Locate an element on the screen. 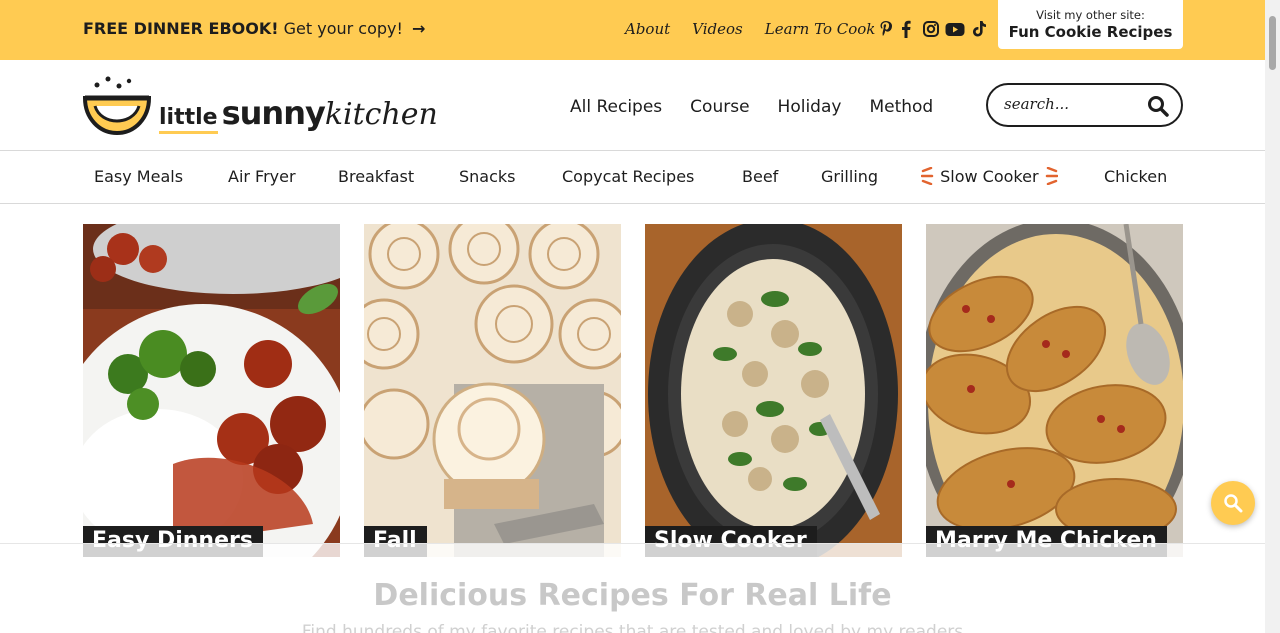 This screenshot has width=1280, height=633. other-site-link: Visit my other site: Fun Cookie Recipes is located at coordinates (1090, 24).